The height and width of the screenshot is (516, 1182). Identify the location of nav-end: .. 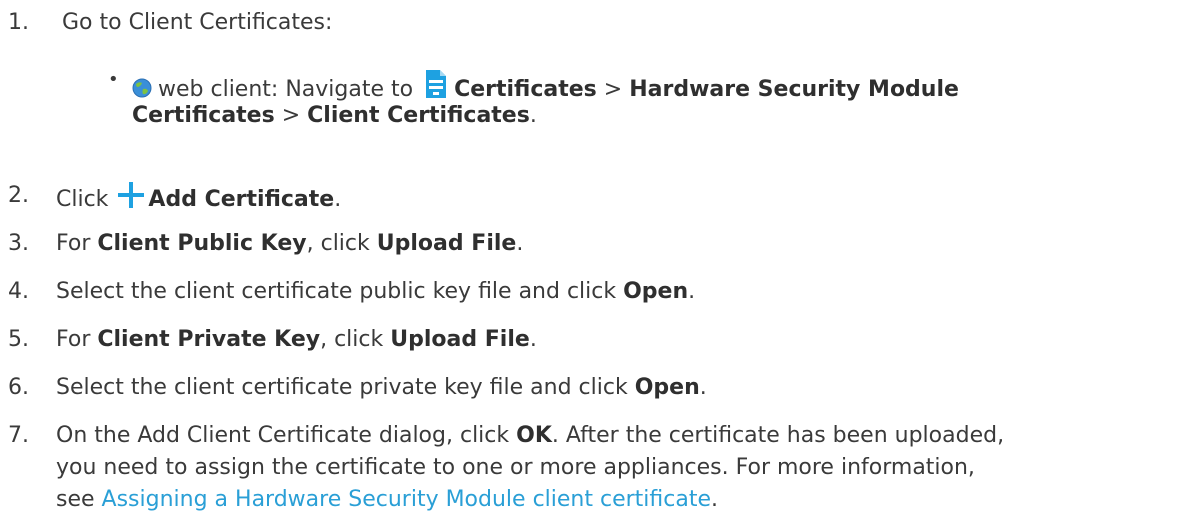
(533, 115).